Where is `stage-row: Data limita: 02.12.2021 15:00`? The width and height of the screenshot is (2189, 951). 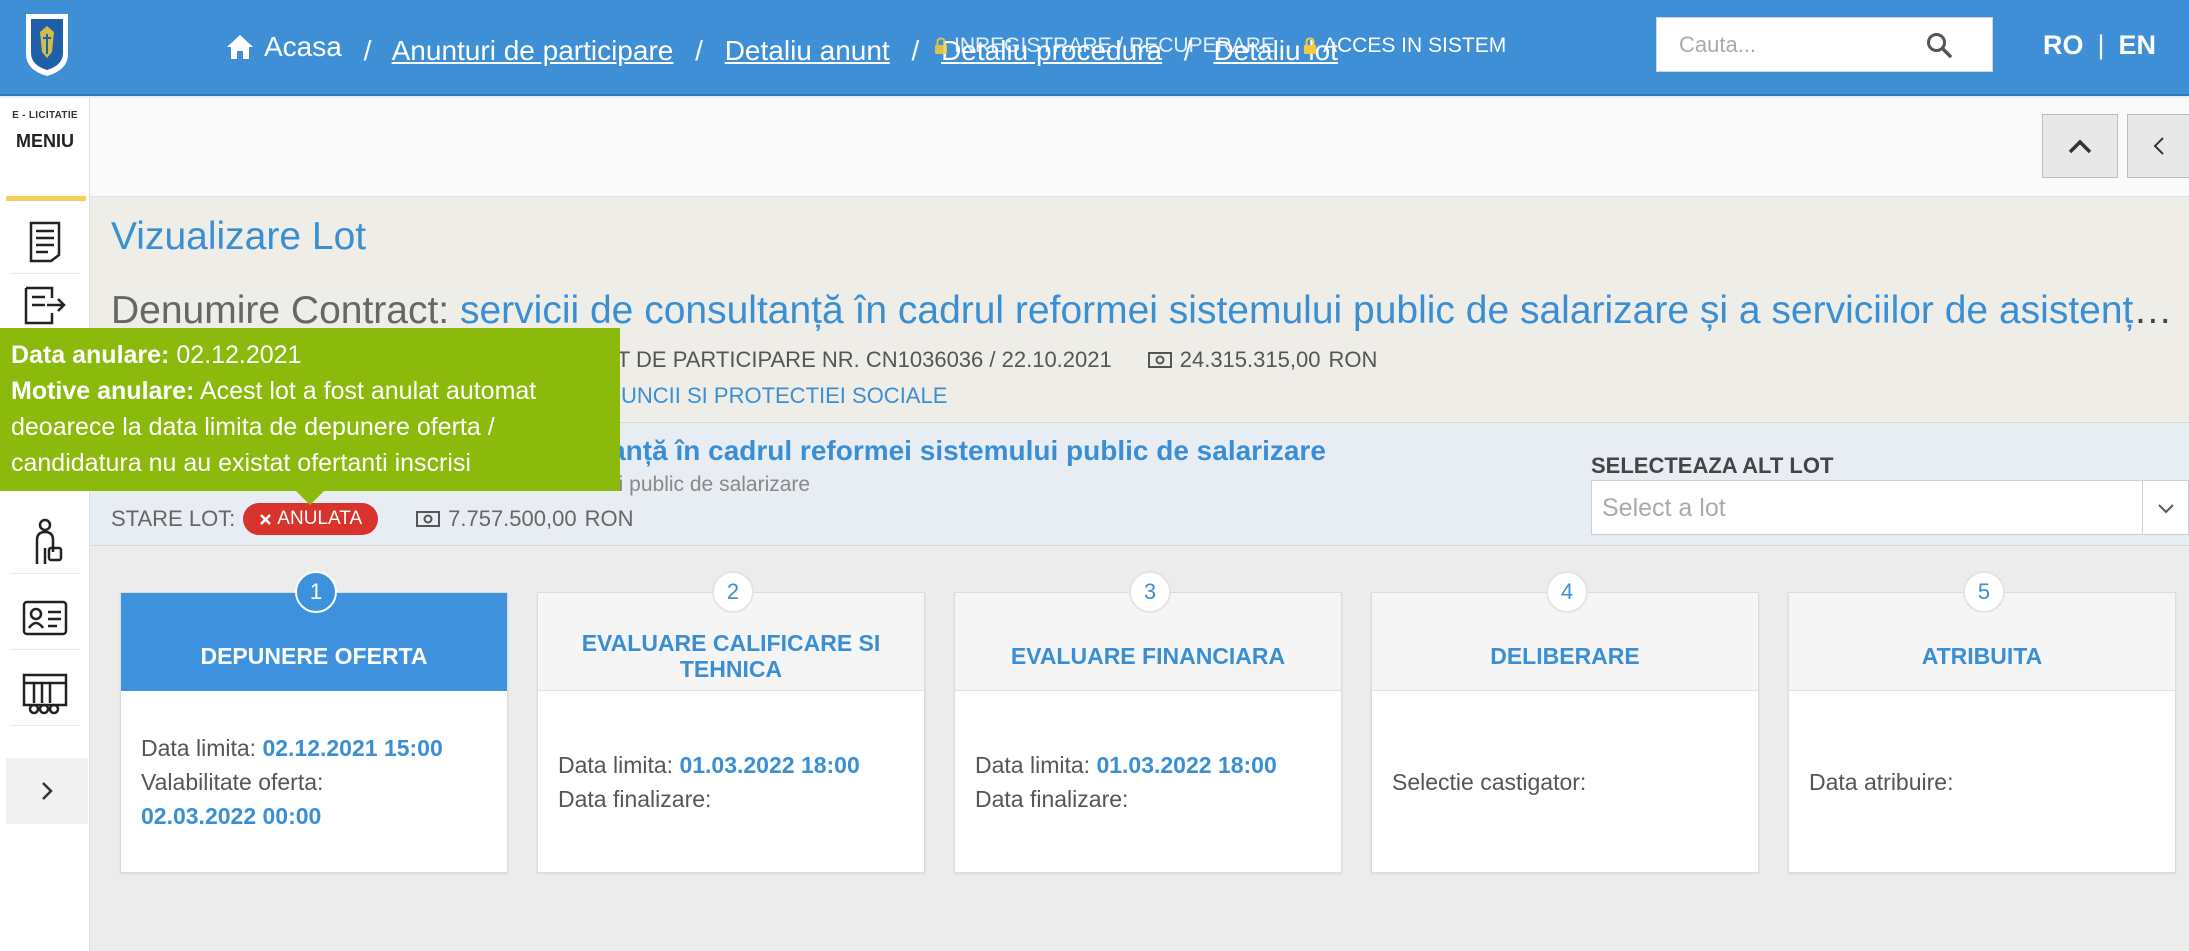 stage-row: Data limita: 02.12.2021 15:00 is located at coordinates (316, 748).